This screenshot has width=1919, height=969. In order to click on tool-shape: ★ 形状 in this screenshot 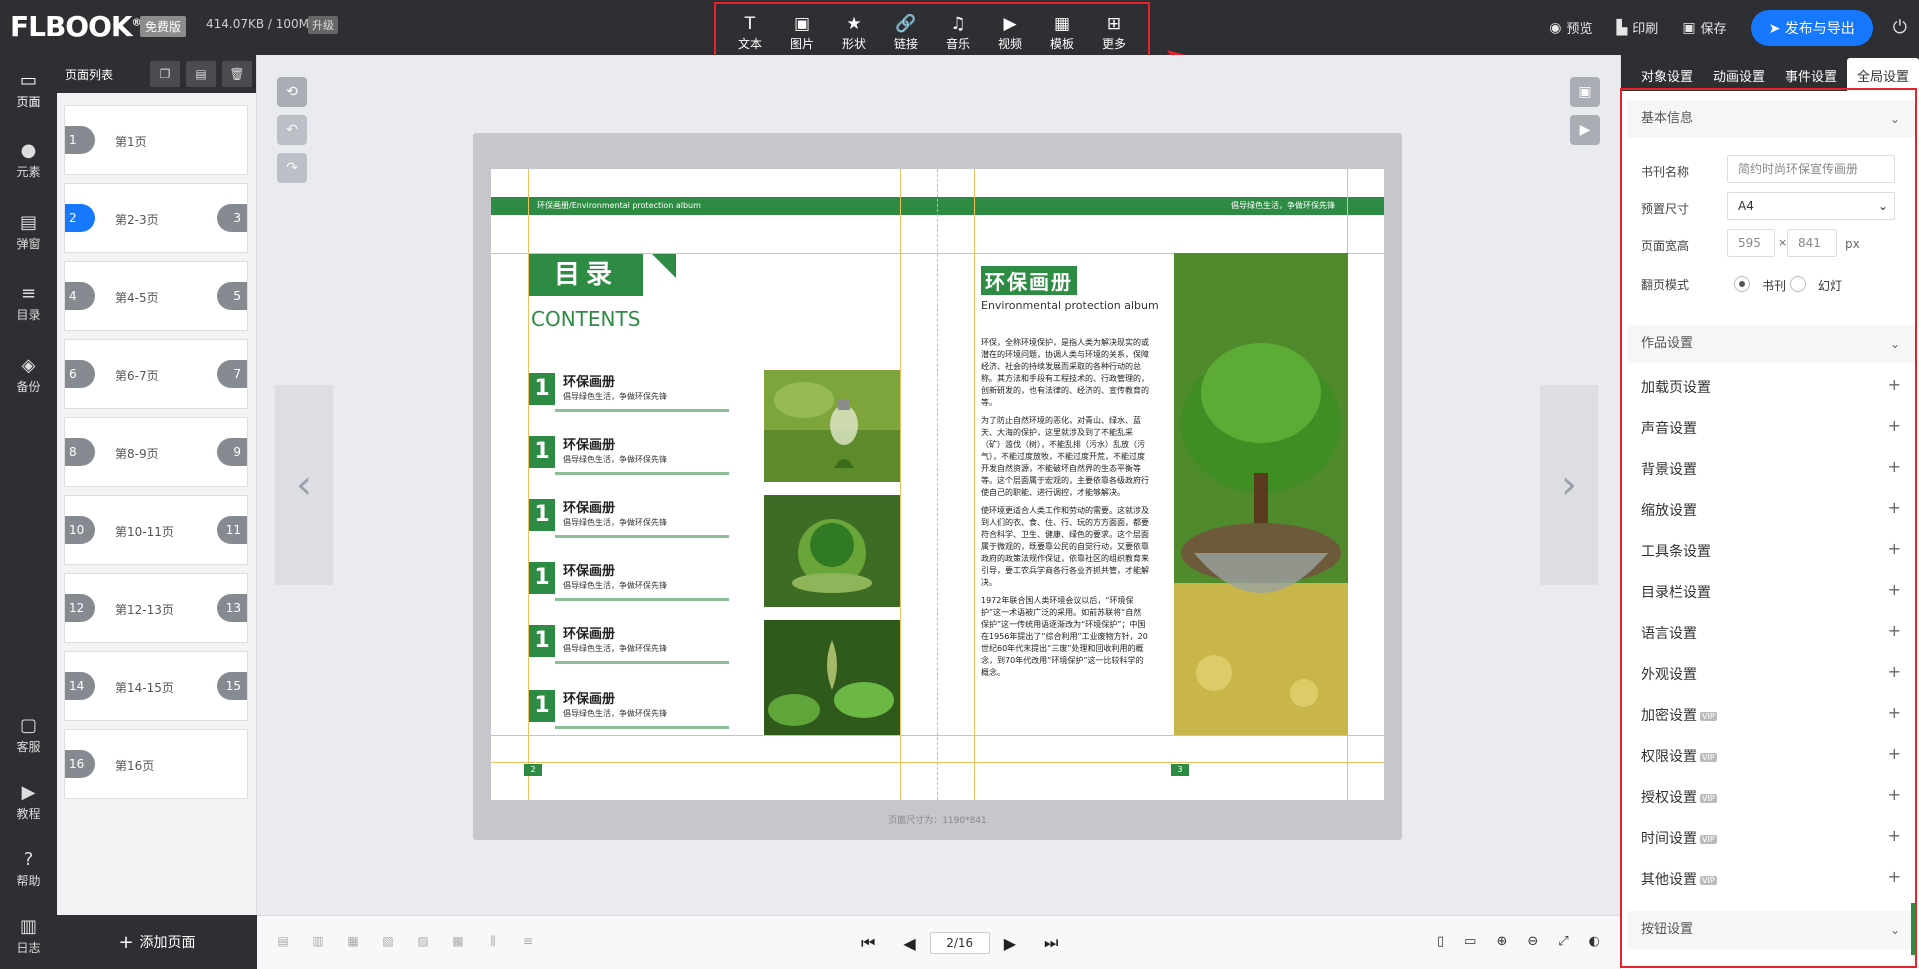, I will do `click(854, 32)`.